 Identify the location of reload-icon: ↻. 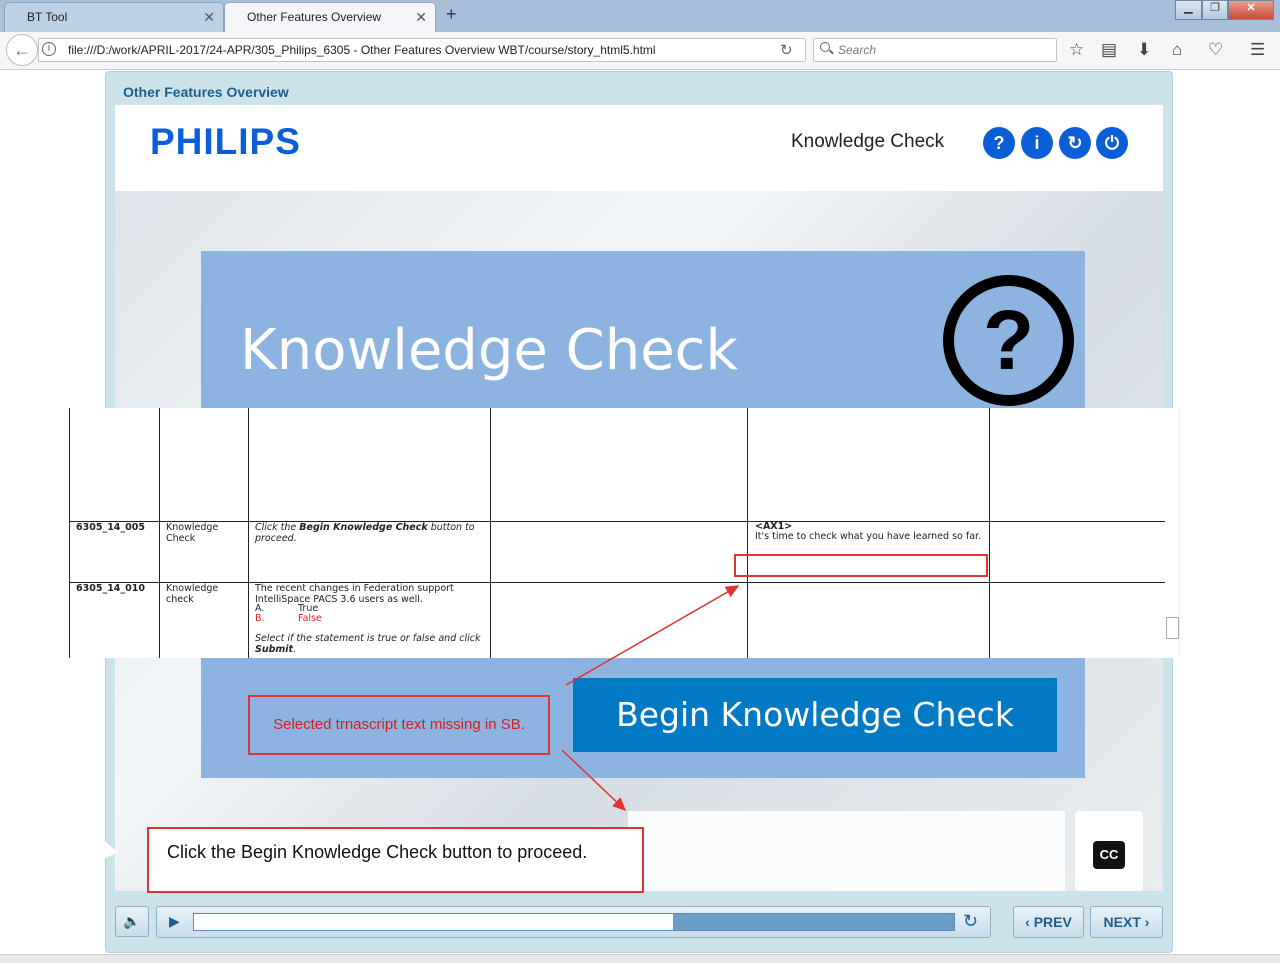
(786, 50).